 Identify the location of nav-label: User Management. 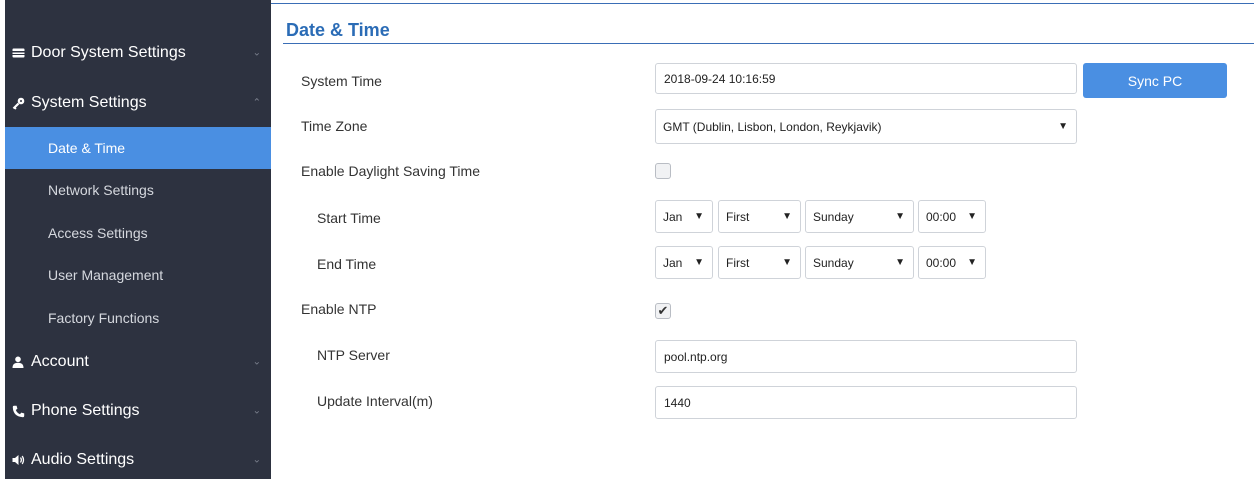
(106, 275).